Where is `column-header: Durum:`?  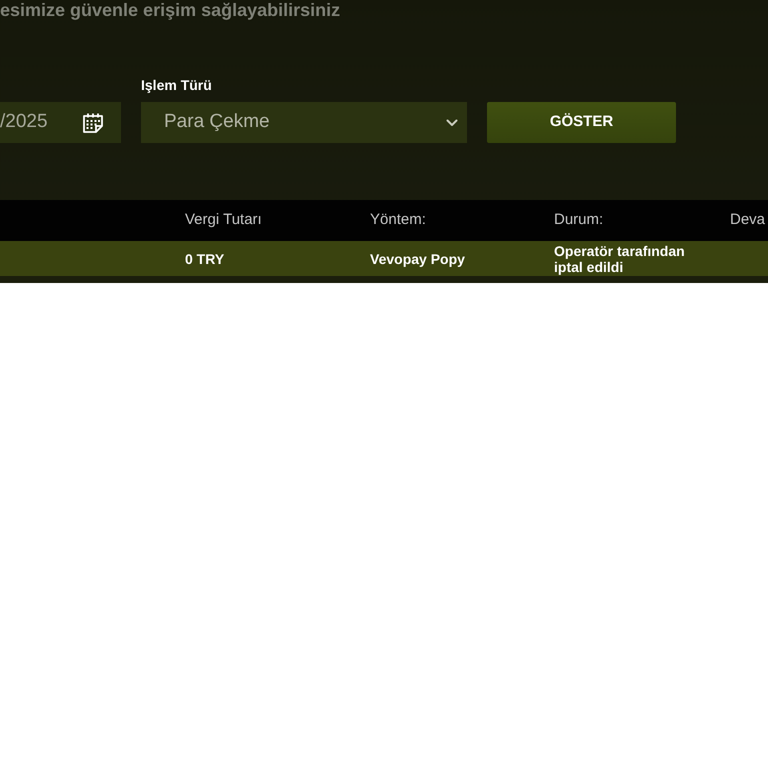 column-header: Durum: is located at coordinates (579, 220).